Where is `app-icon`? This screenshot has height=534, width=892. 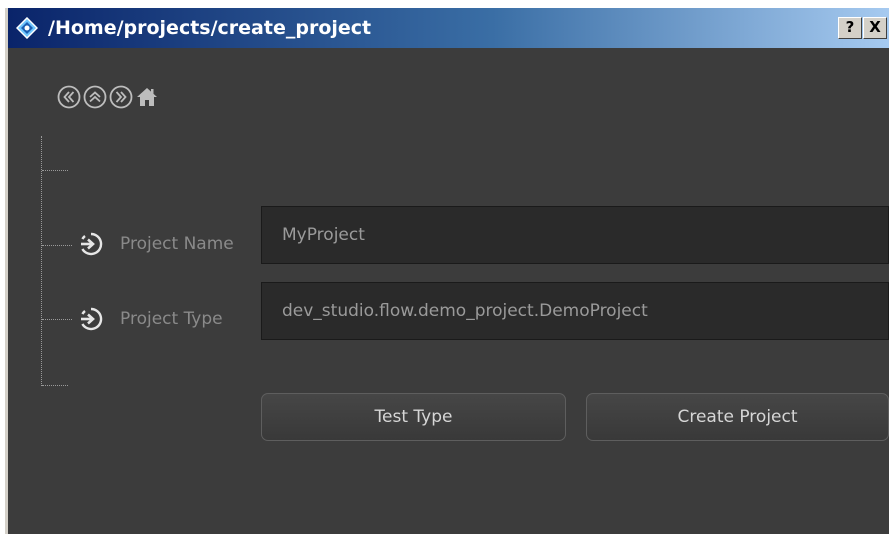
app-icon is located at coordinates (27, 28).